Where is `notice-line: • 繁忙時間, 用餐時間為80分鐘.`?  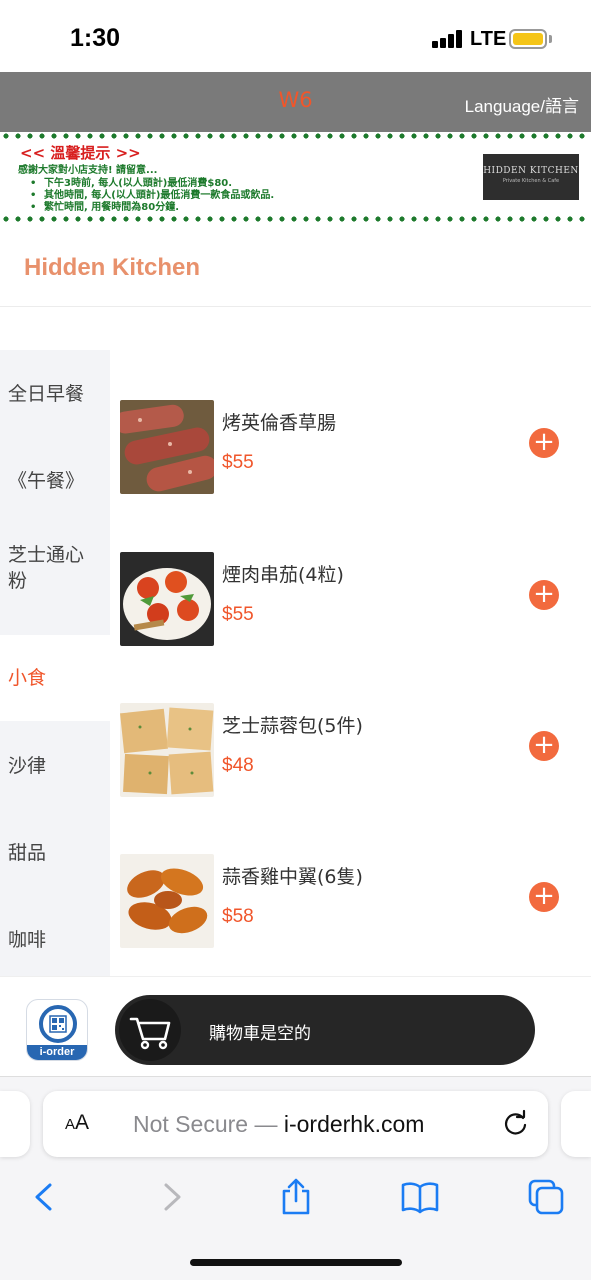
notice-line: • 繁忙時間, 用餐時間為80分鐘. is located at coordinates (104, 207).